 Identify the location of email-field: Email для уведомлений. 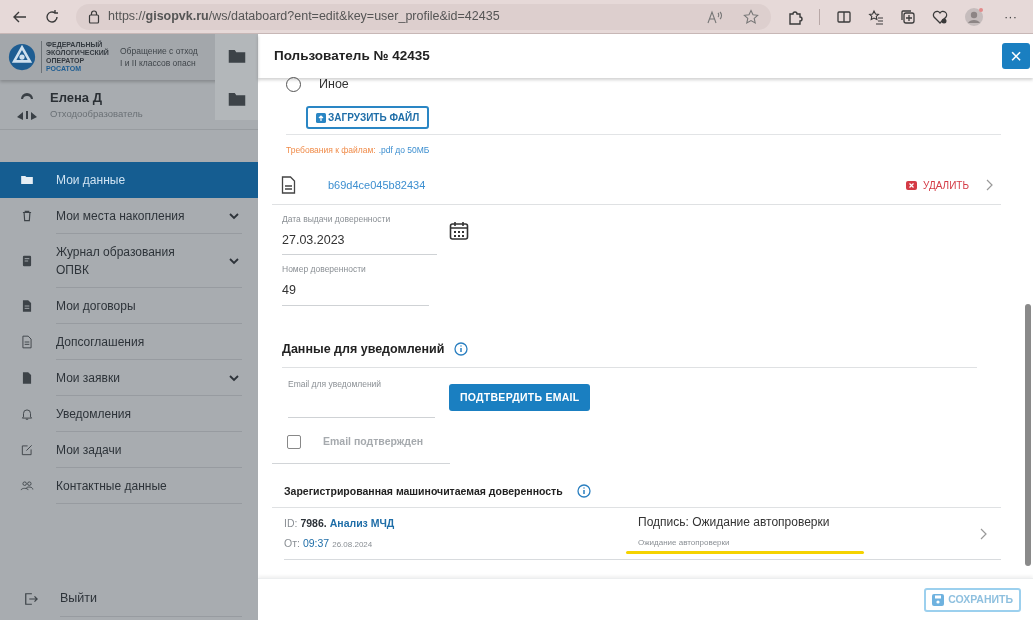
(361, 397).